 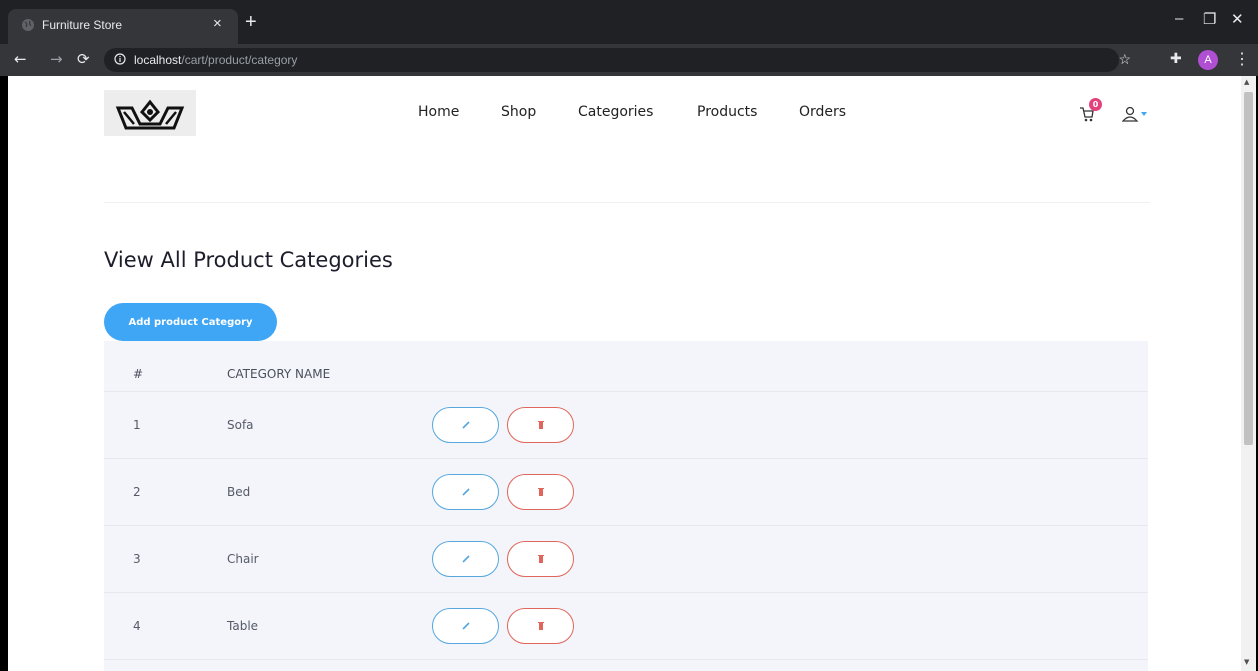 I want to click on category-name: Chair, so click(x=243, y=559).